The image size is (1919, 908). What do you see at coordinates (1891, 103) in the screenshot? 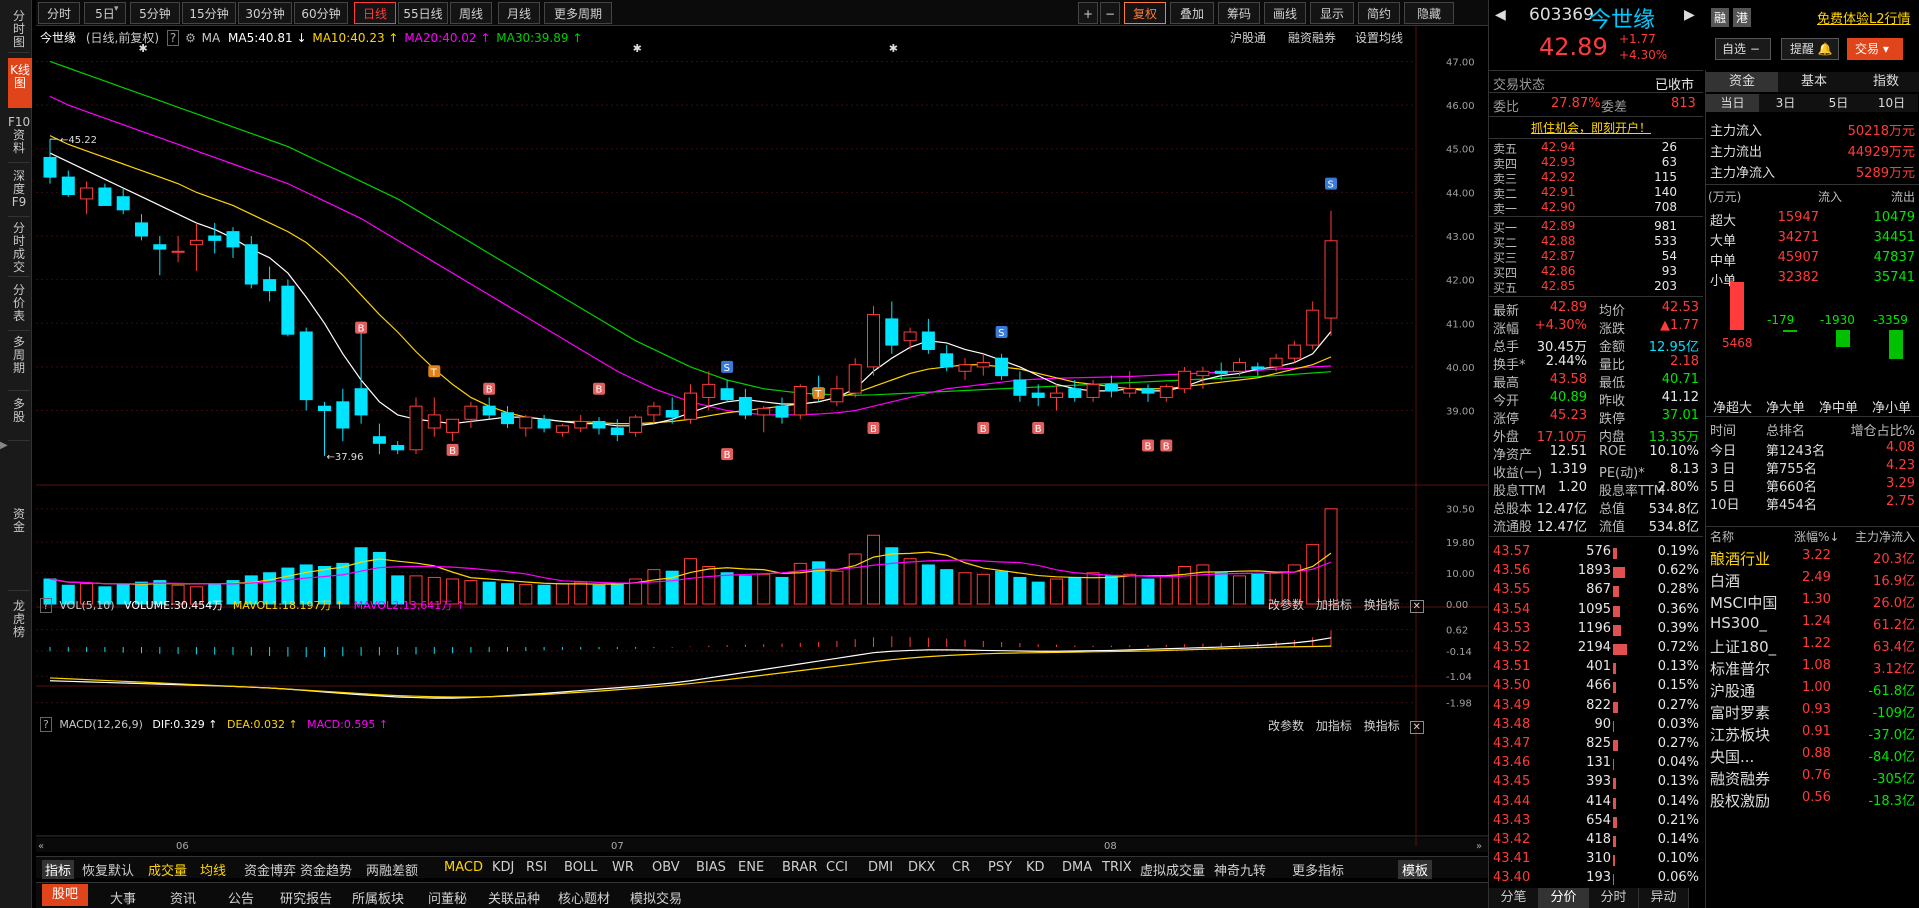
I see `fund-subtab-3: 10日` at bounding box center [1891, 103].